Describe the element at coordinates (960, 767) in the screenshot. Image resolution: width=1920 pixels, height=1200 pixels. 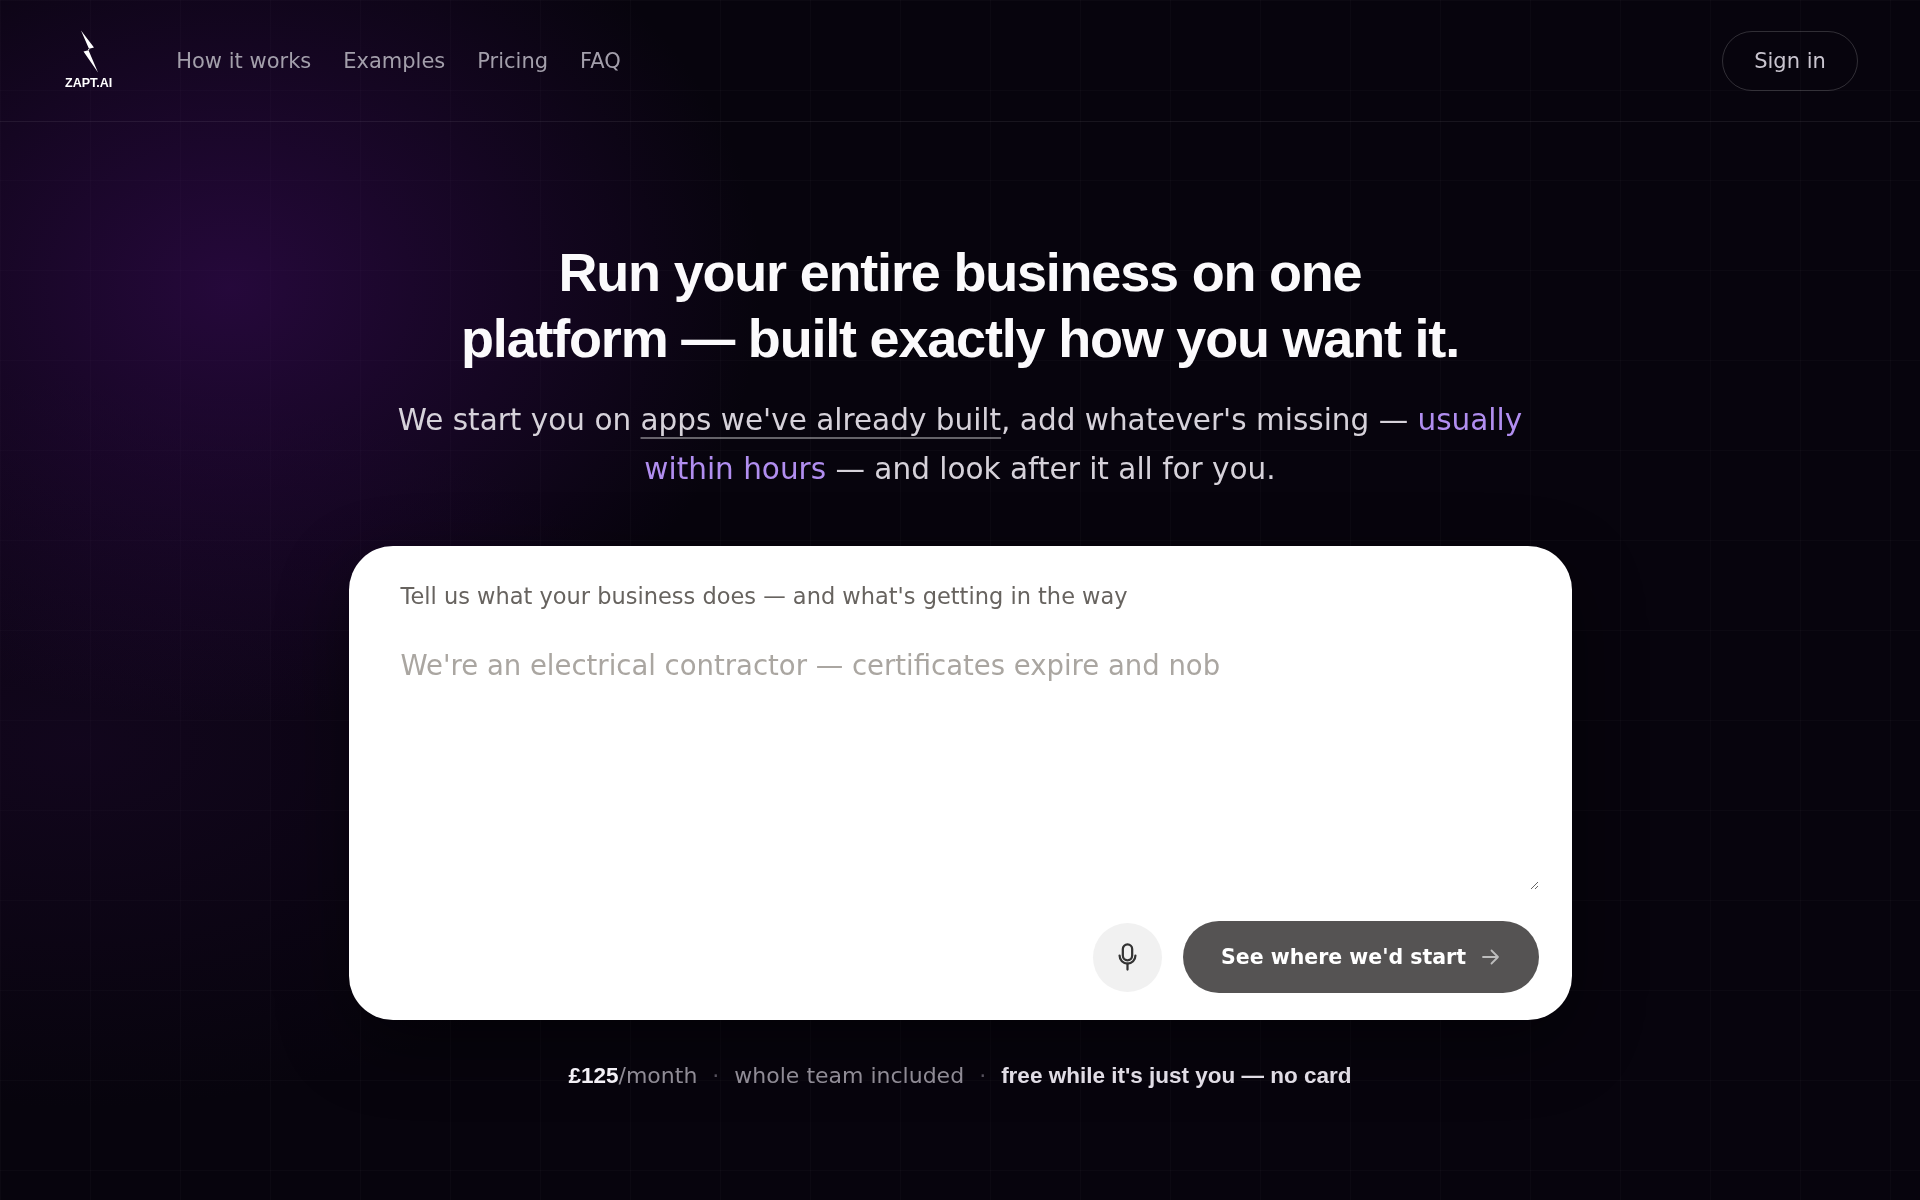
I see `message-field: We're an electrical contractor — certificates expire and nob` at that location.